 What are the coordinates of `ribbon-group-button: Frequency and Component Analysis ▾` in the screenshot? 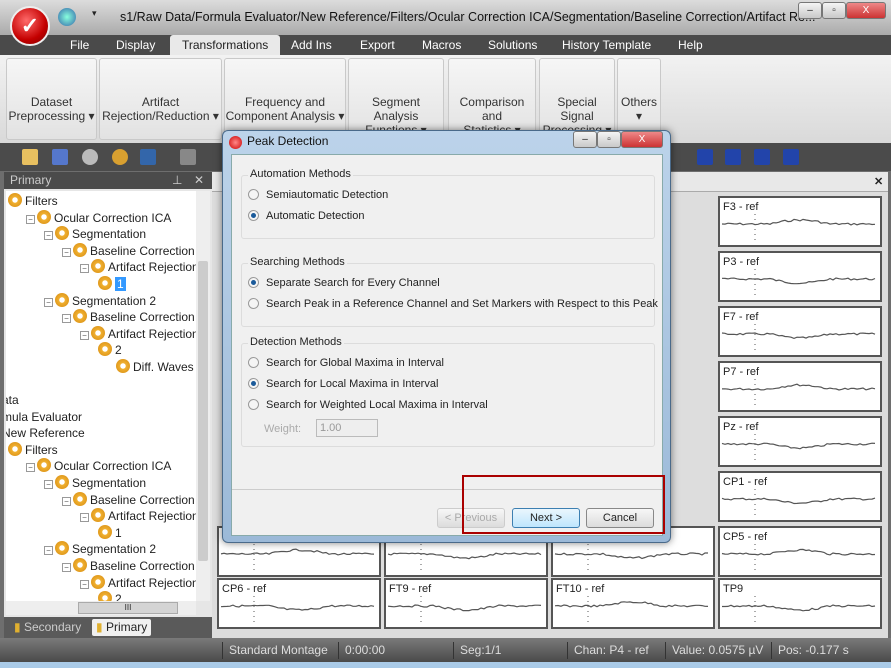 It's located at (285, 99).